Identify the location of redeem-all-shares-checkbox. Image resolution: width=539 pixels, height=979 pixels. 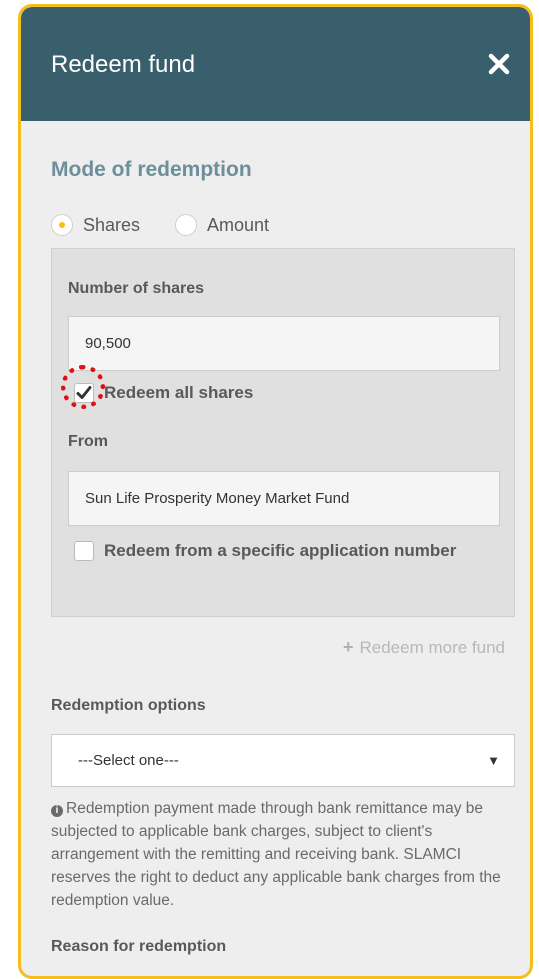
(84, 393).